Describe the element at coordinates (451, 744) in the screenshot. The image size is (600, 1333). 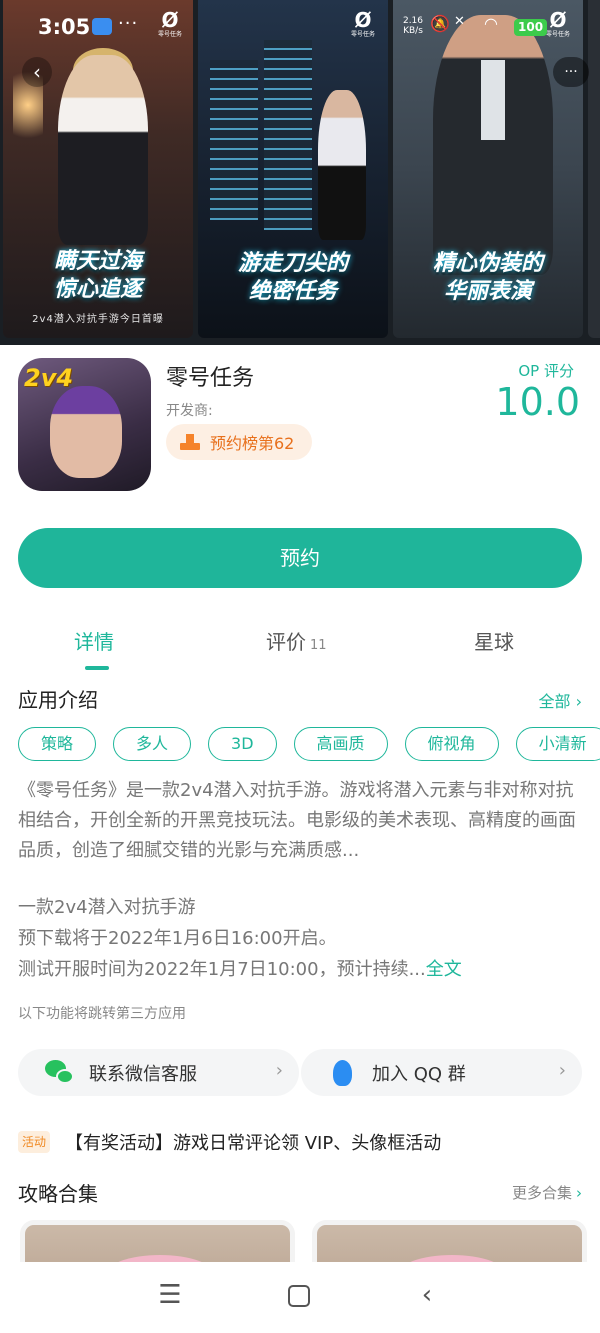
I see `tag-chip: 俯视角` at that location.